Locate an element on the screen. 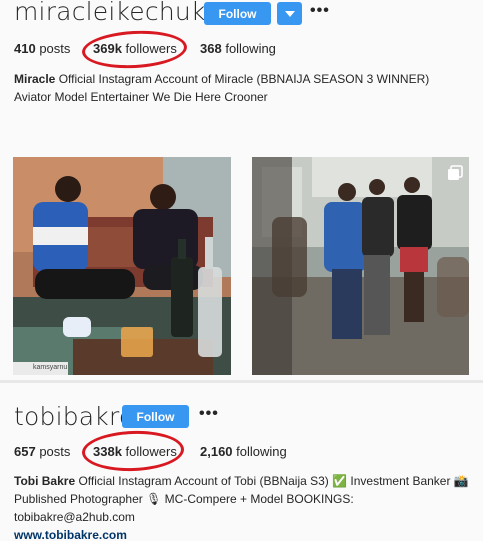 This screenshot has width=483, height=541. chevron-down-icon is located at coordinates (289, 13).